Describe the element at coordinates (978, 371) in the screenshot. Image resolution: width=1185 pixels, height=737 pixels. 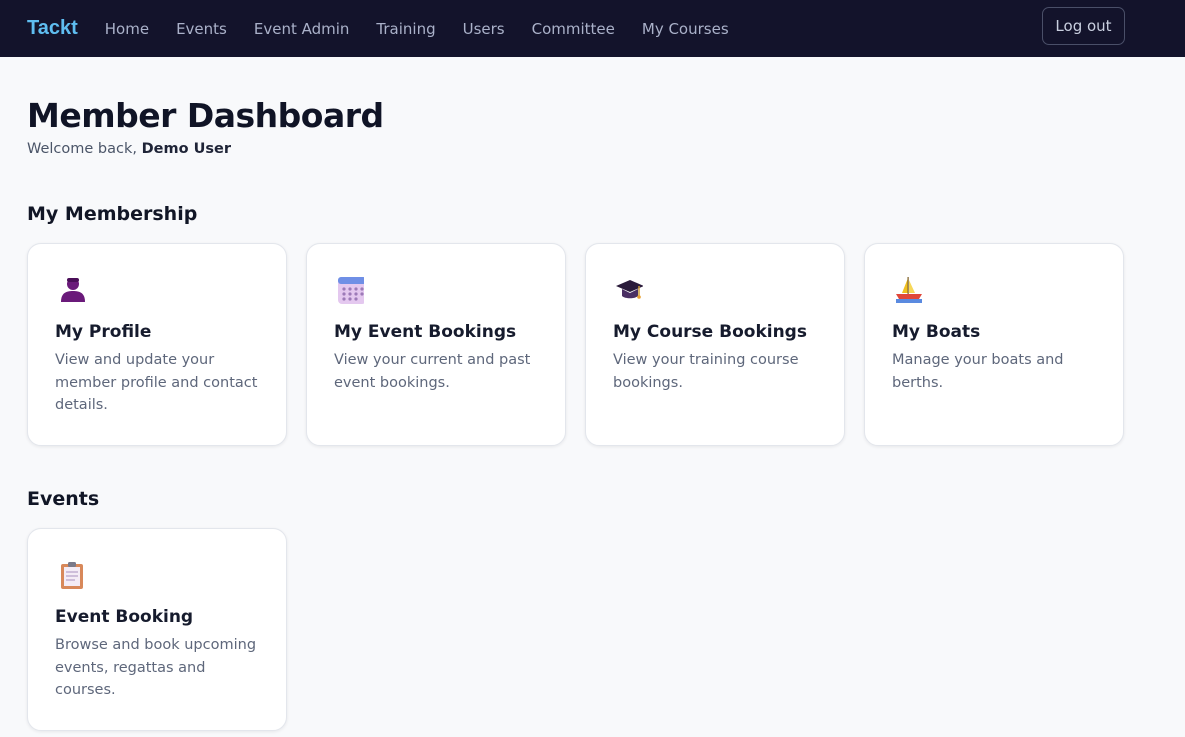
I see `card-description: Manage your boats and berths.` at that location.